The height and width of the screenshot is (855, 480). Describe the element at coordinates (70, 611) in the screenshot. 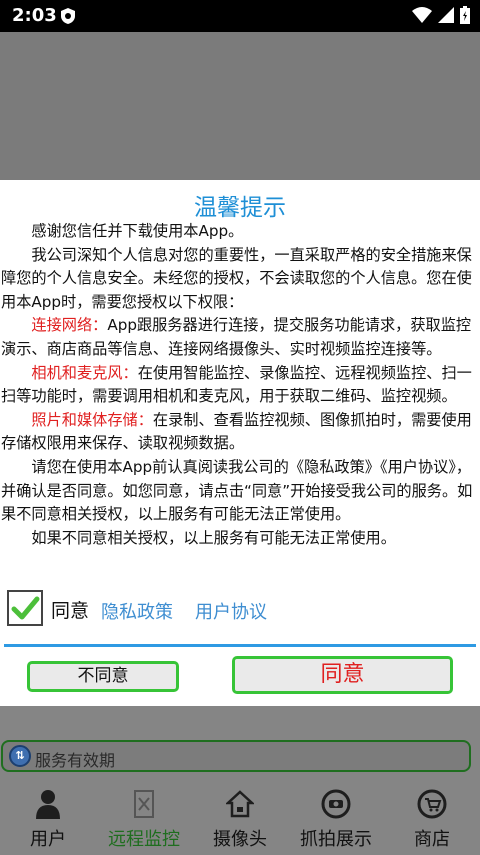

I see `agree-label: 同意` at that location.